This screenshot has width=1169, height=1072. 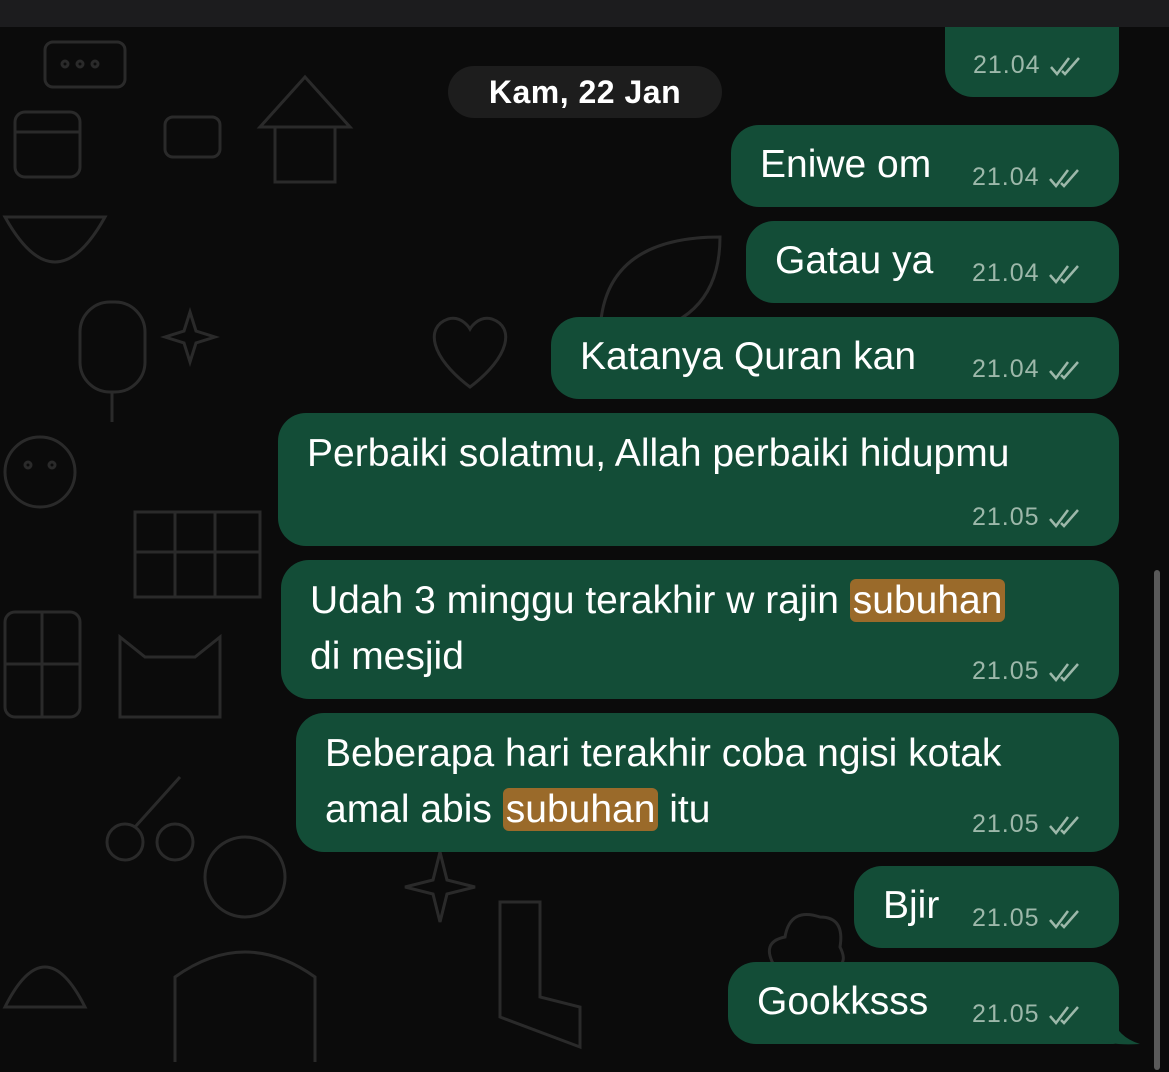 What do you see at coordinates (190, 337) in the screenshot?
I see `star-doodle-icon` at bounding box center [190, 337].